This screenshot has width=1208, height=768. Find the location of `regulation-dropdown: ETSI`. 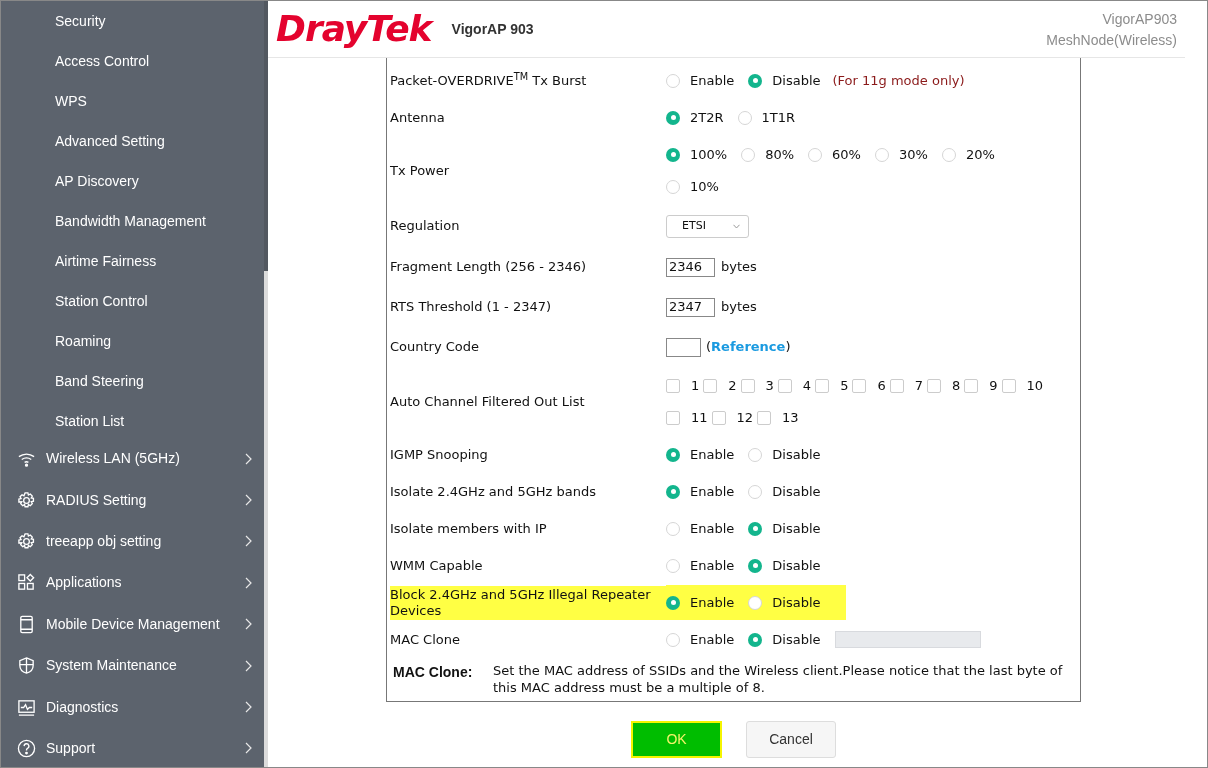

regulation-dropdown: ETSI is located at coordinates (707, 226).